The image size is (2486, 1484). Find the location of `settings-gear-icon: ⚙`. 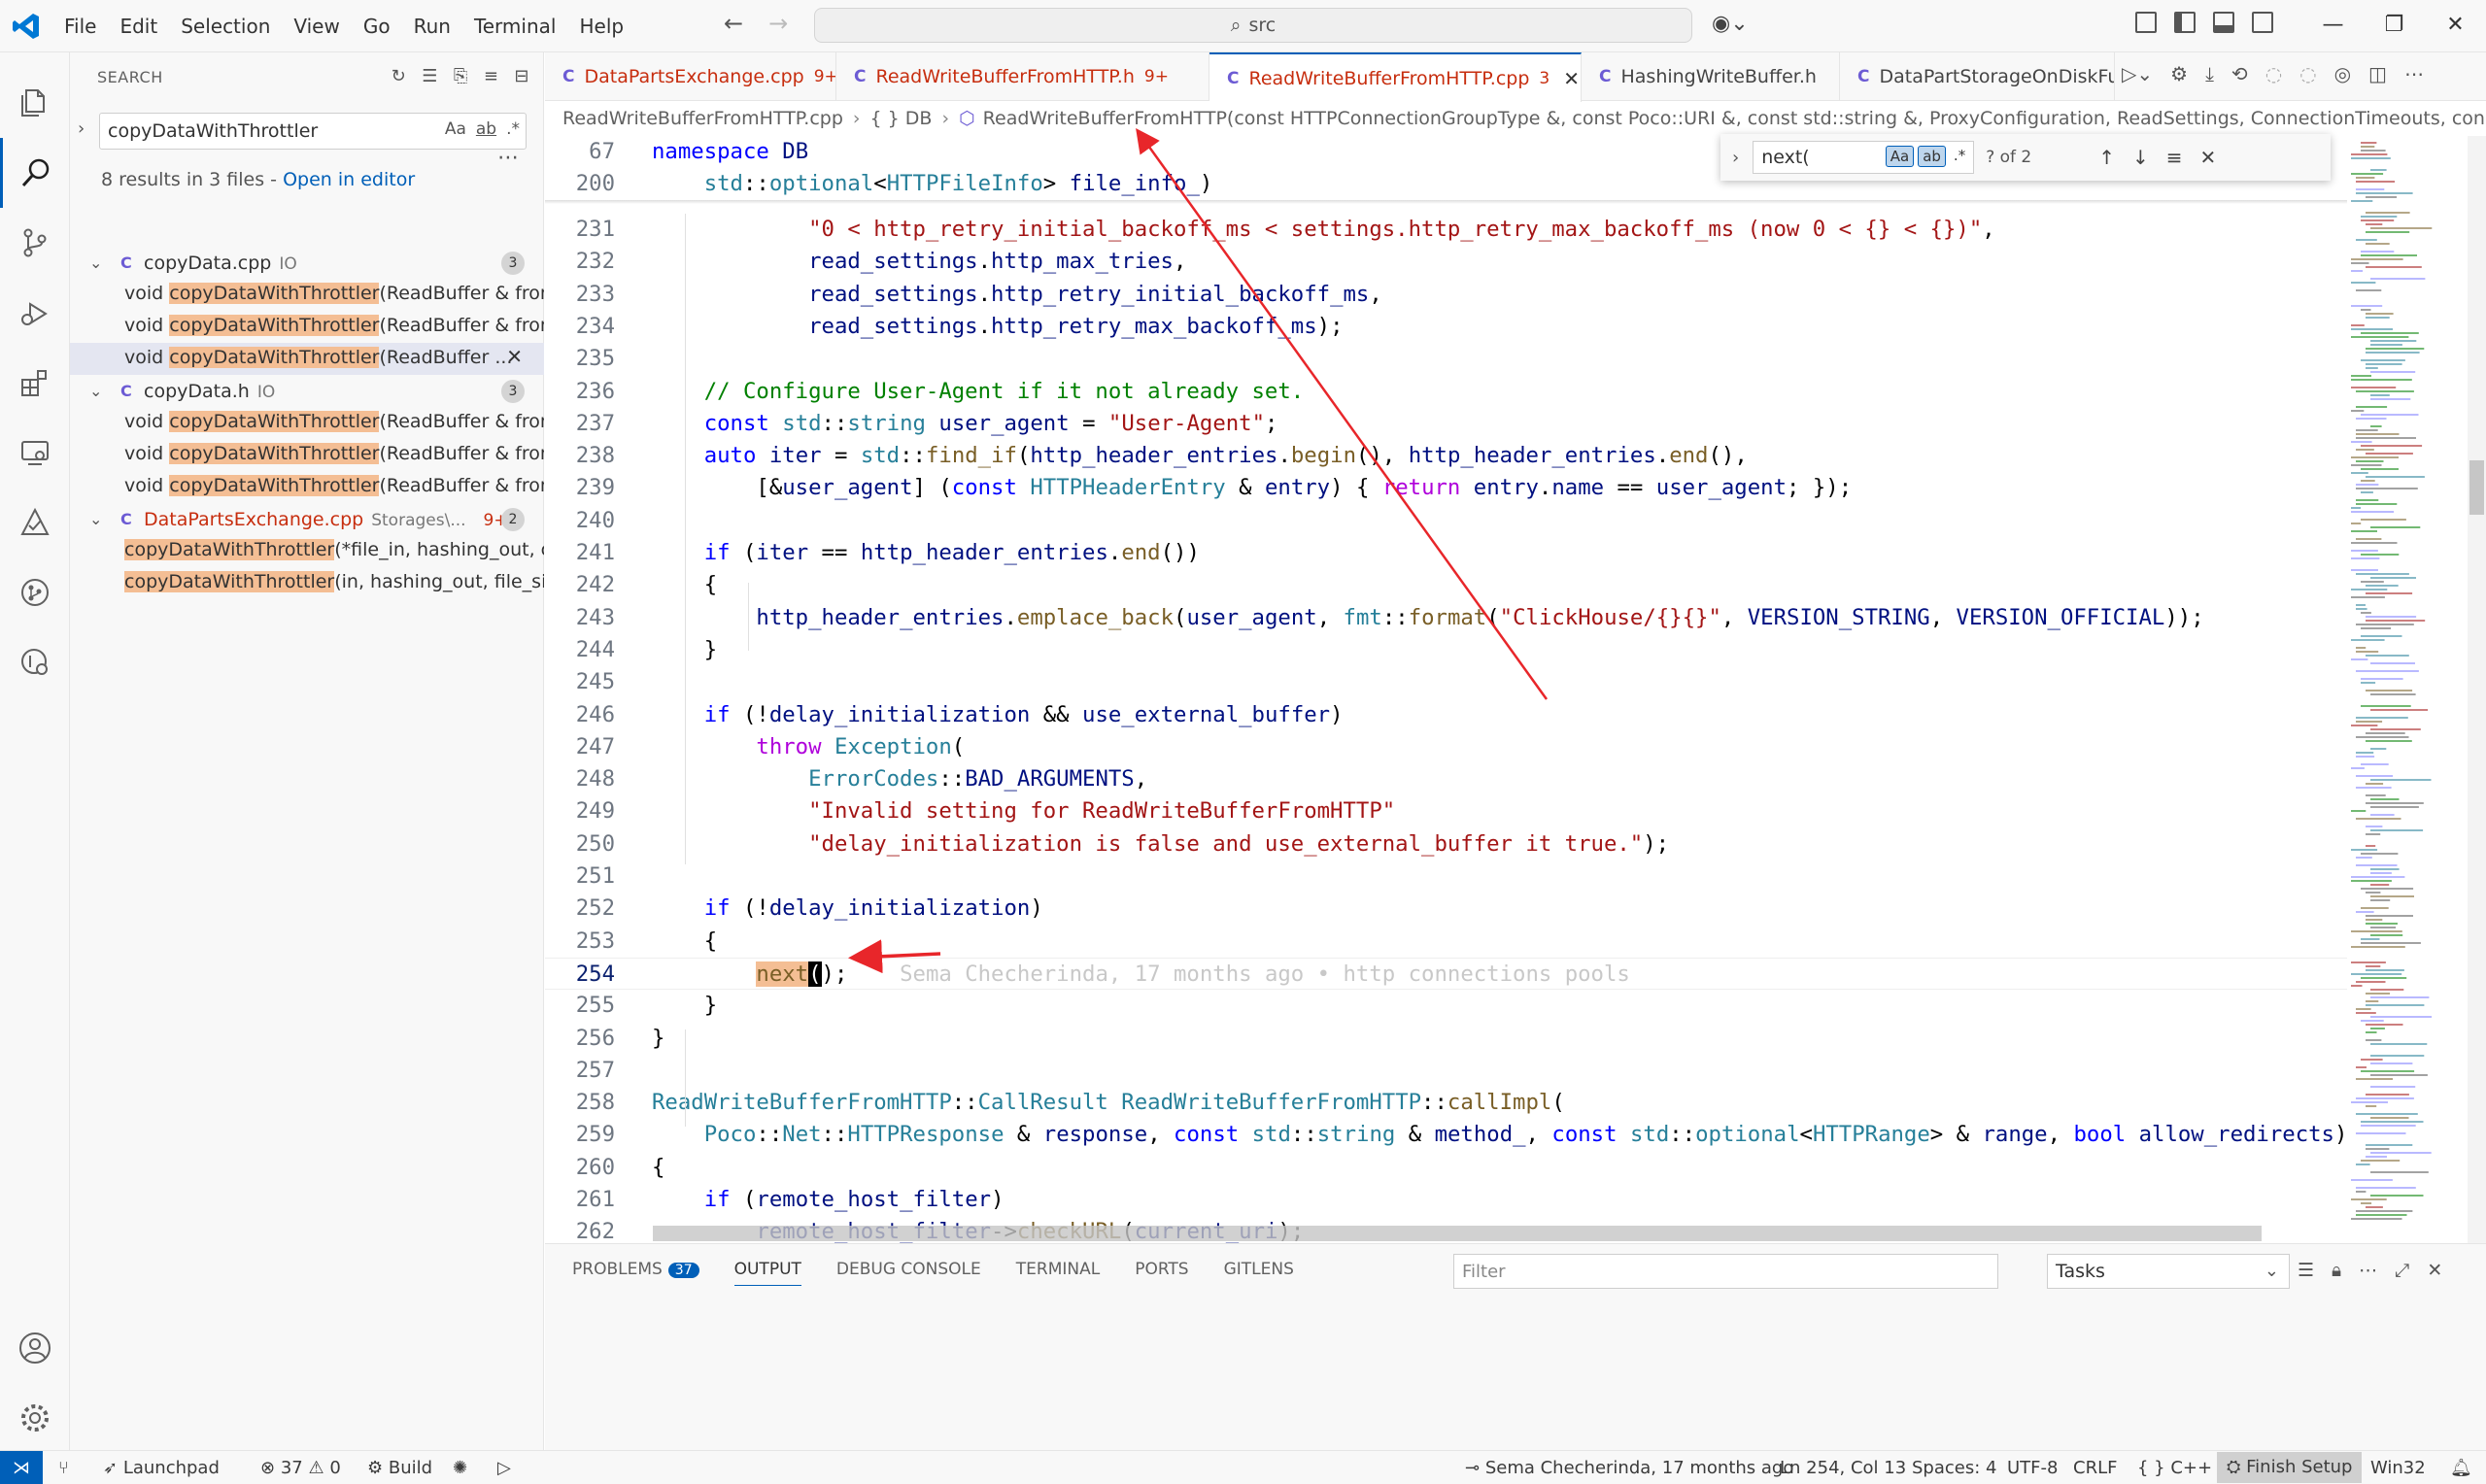

settings-gear-icon: ⚙ is located at coordinates (2179, 74).